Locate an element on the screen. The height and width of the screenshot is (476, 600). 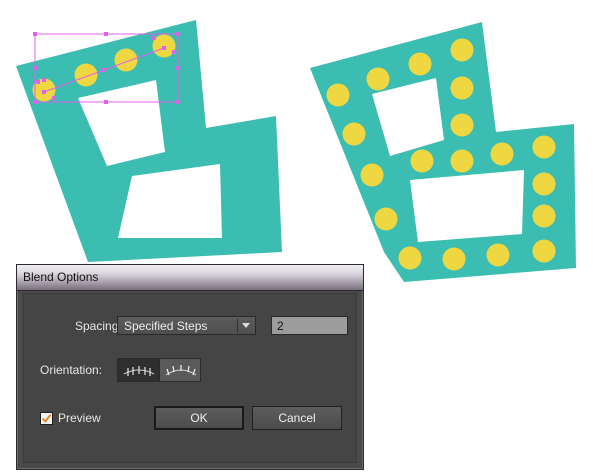
align-to-path-icon is located at coordinates (181, 370).